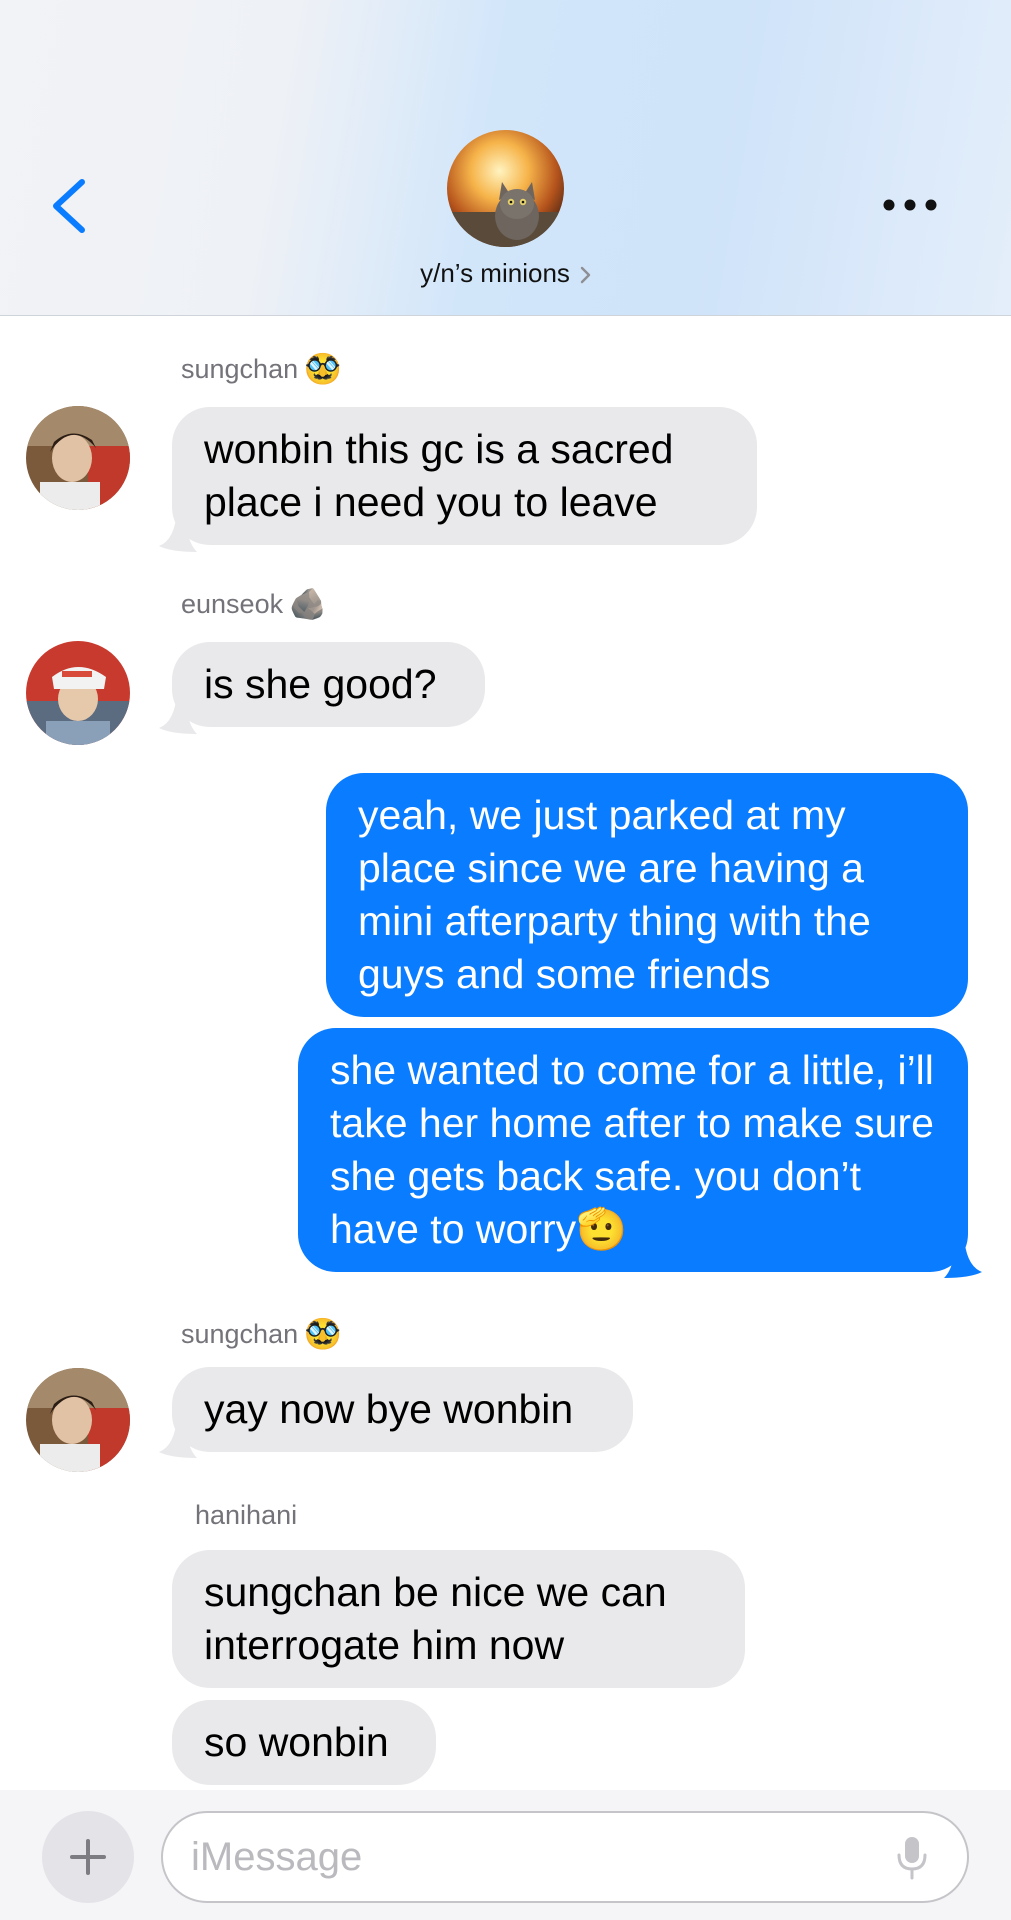  What do you see at coordinates (912, 1858) in the screenshot?
I see `microphone-icon` at bounding box center [912, 1858].